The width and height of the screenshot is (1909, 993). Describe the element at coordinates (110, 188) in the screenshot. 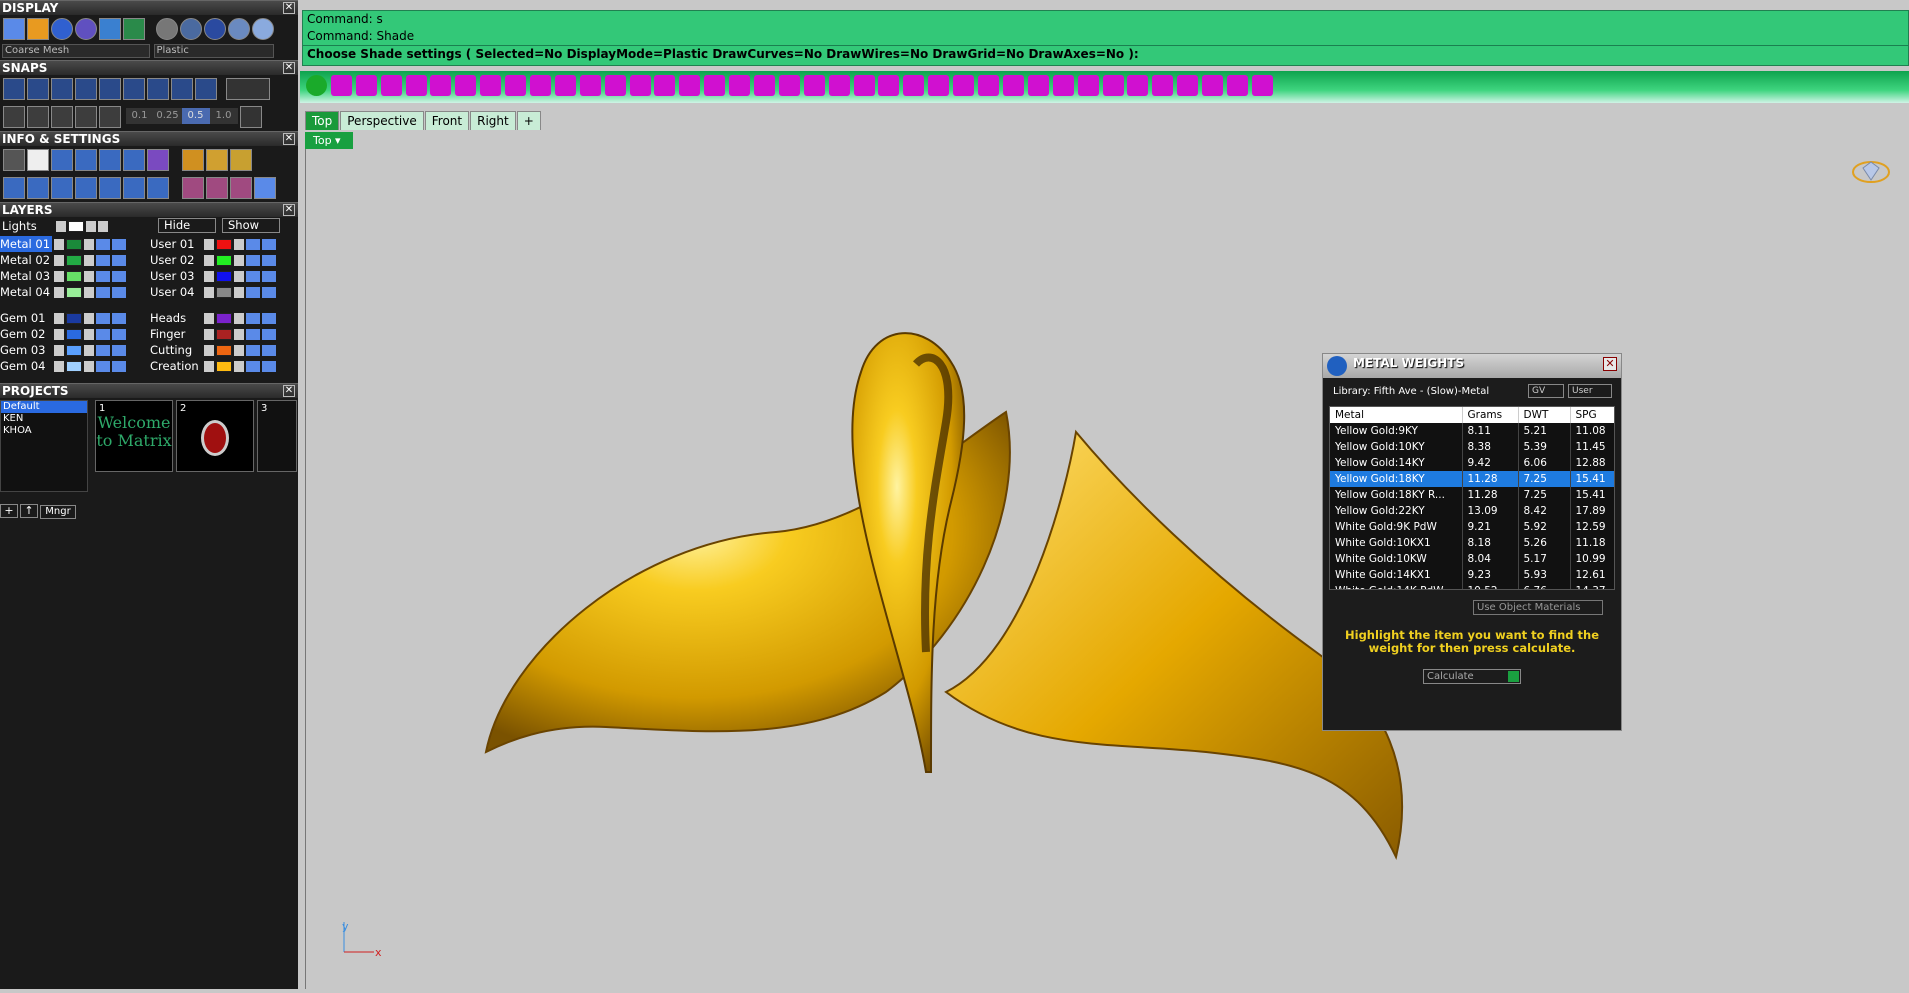

I see `filter-icon` at that location.